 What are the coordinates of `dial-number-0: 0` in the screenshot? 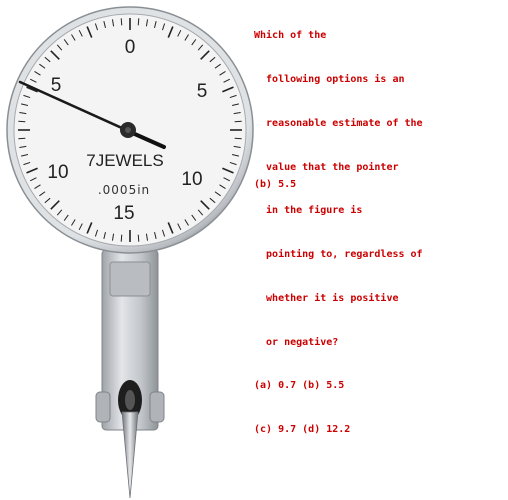 It's located at (130, 47).